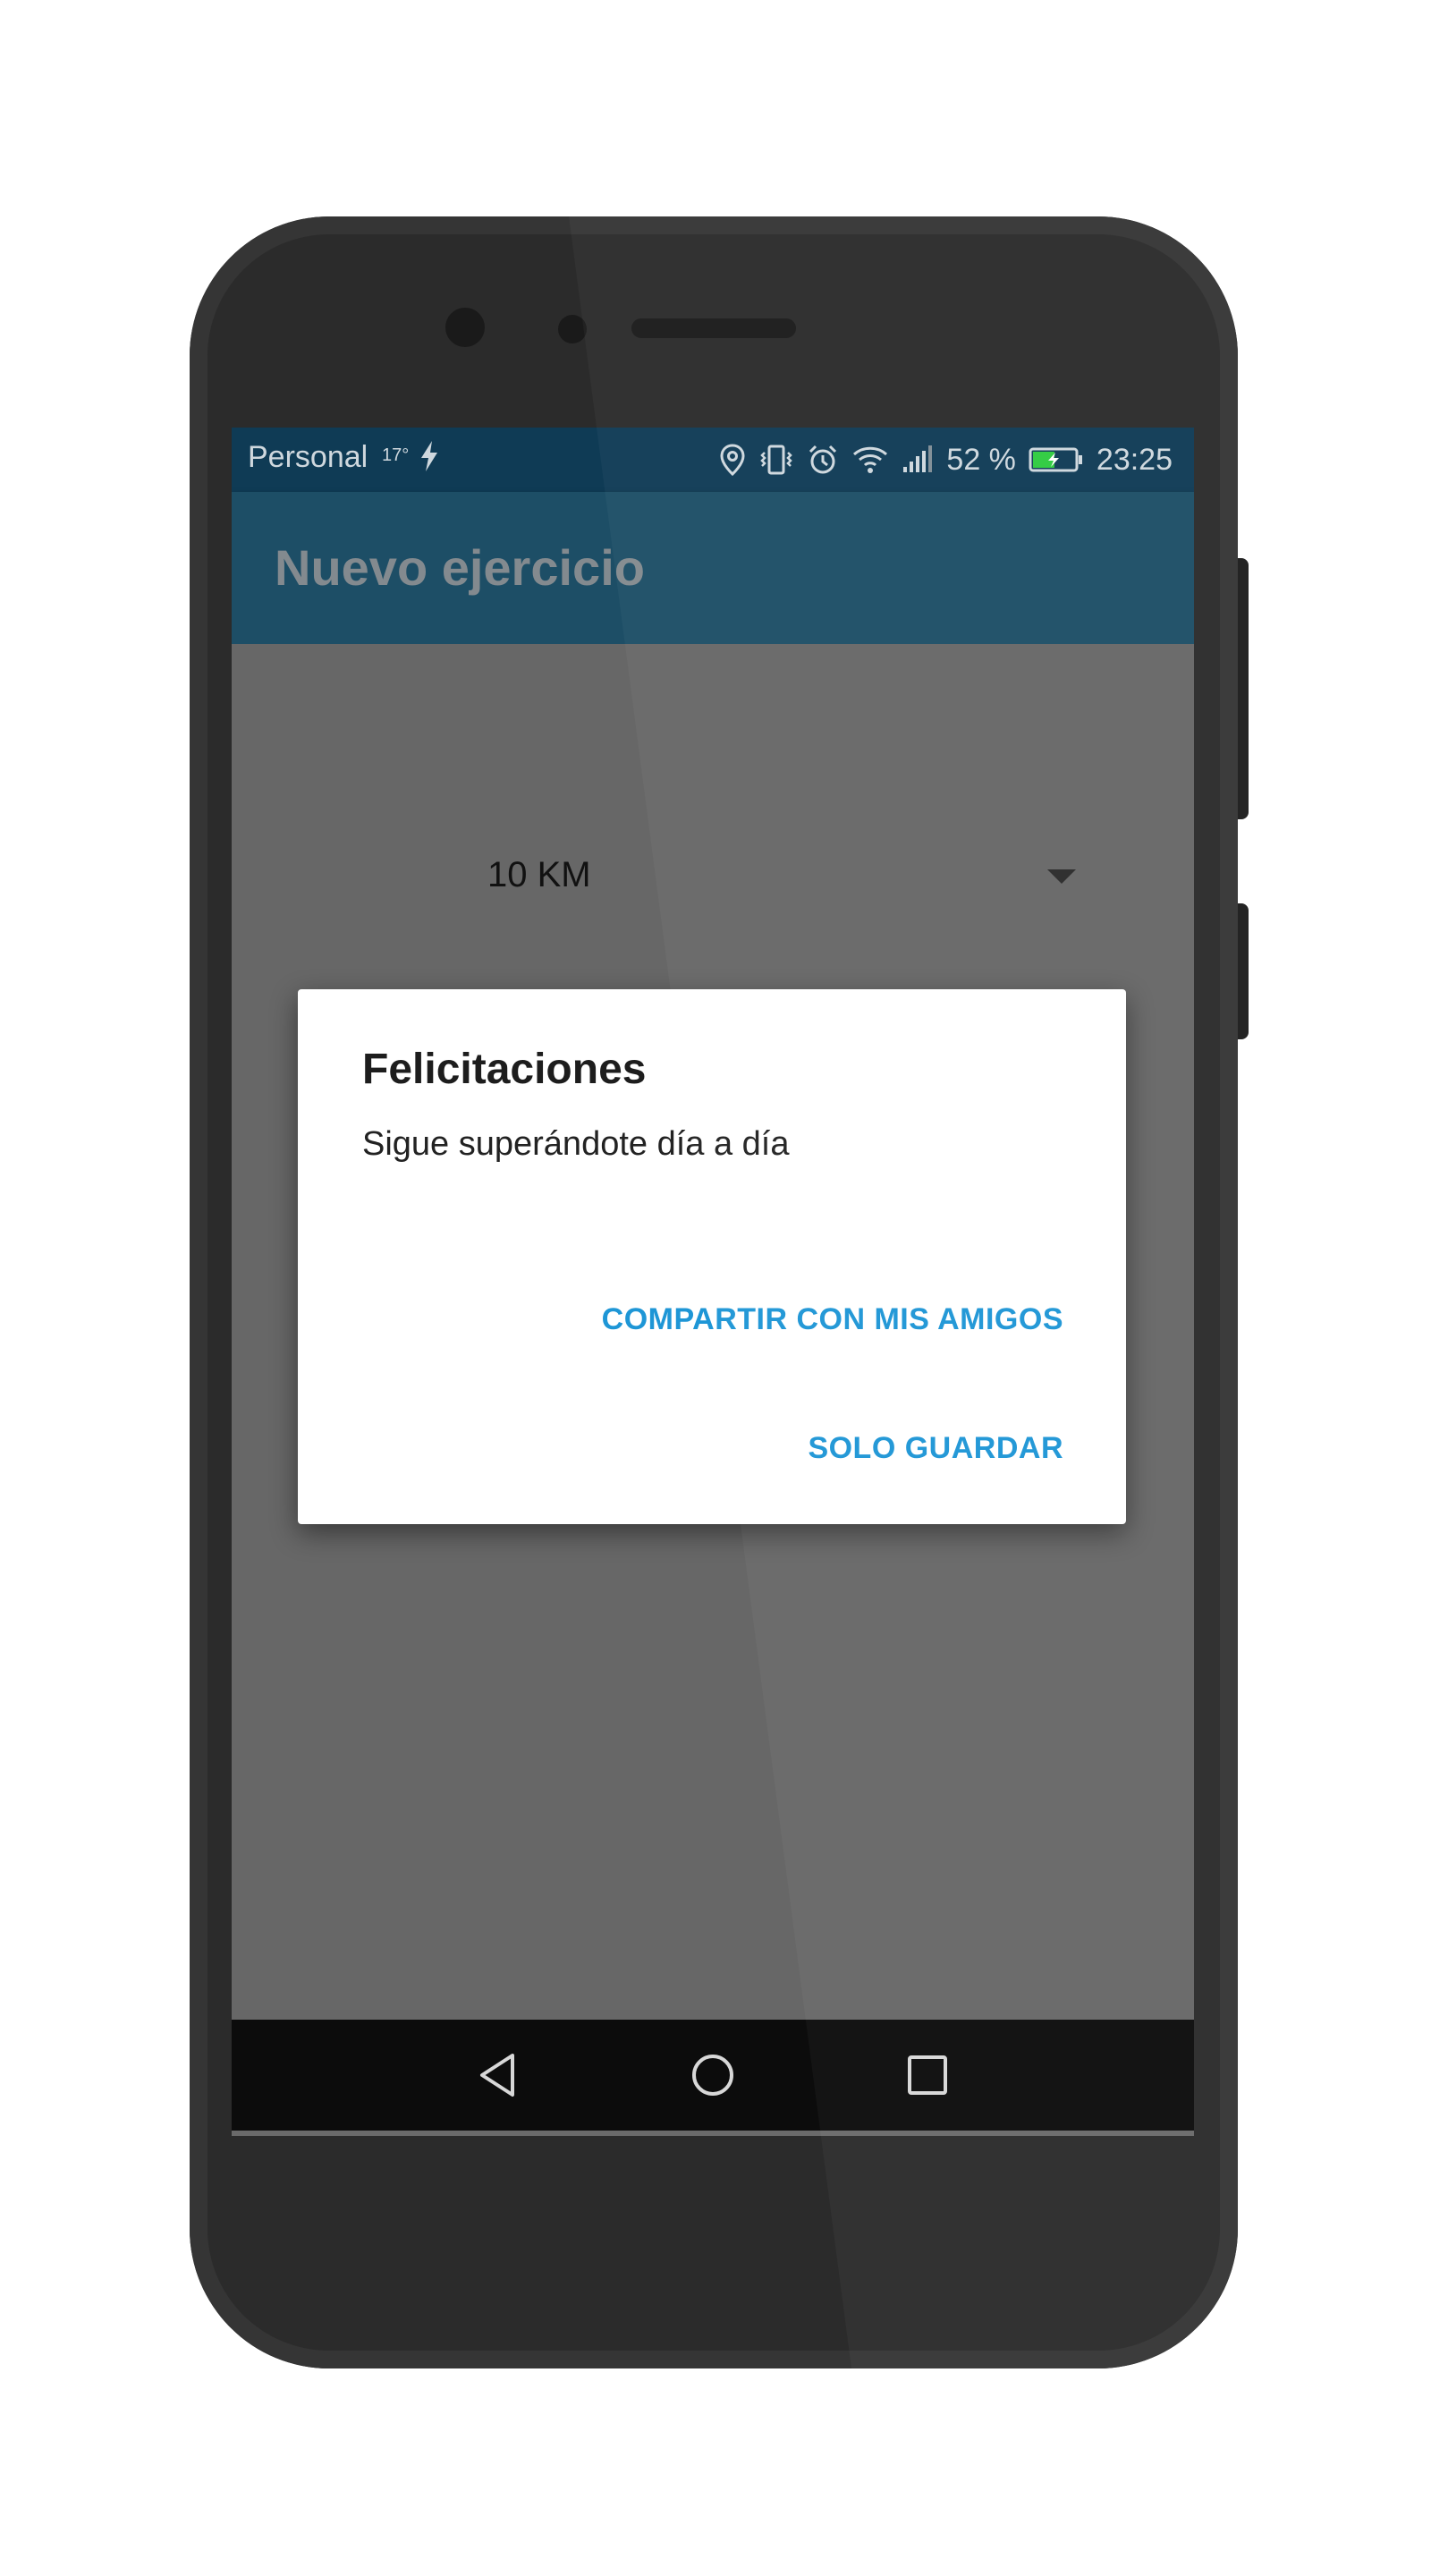  Describe the element at coordinates (539, 875) in the screenshot. I see `distance-select-value: 10 KM` at that location.